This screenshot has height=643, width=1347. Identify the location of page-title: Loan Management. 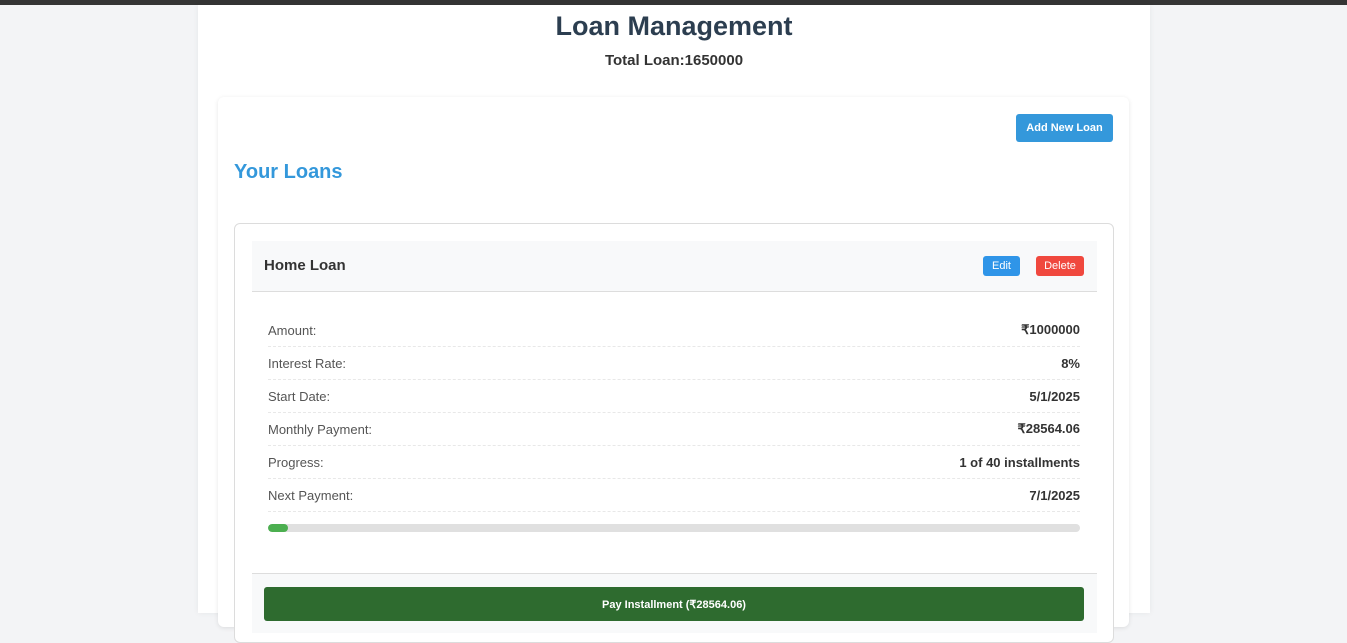
(674, 26).